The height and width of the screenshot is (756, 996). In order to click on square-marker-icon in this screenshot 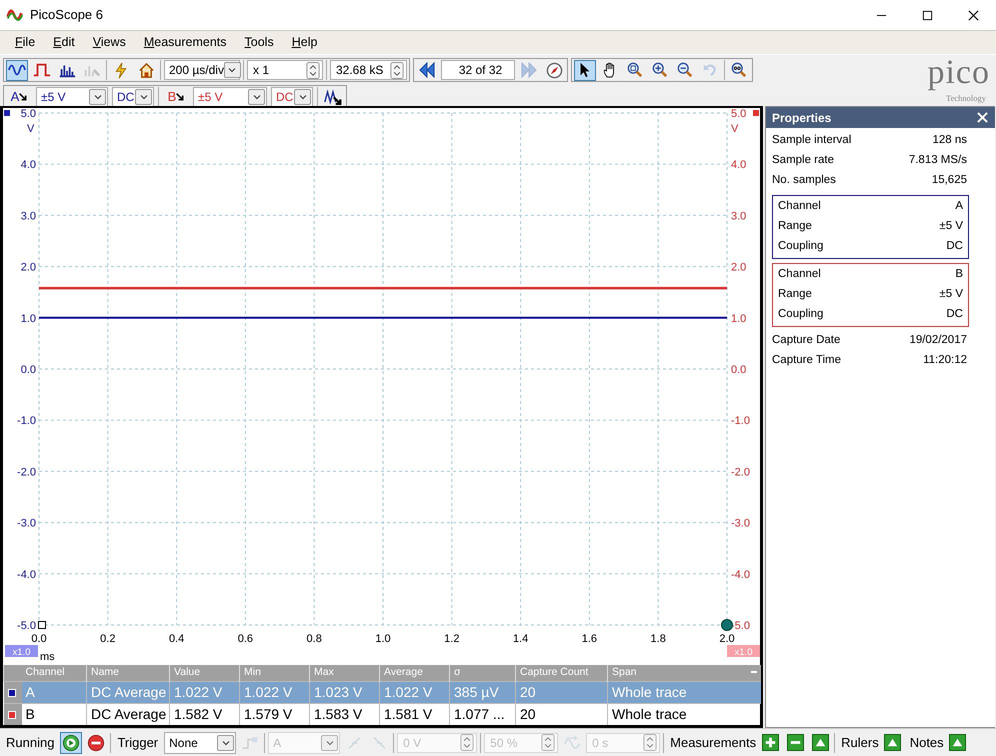, I will do `click(42, 625)`.